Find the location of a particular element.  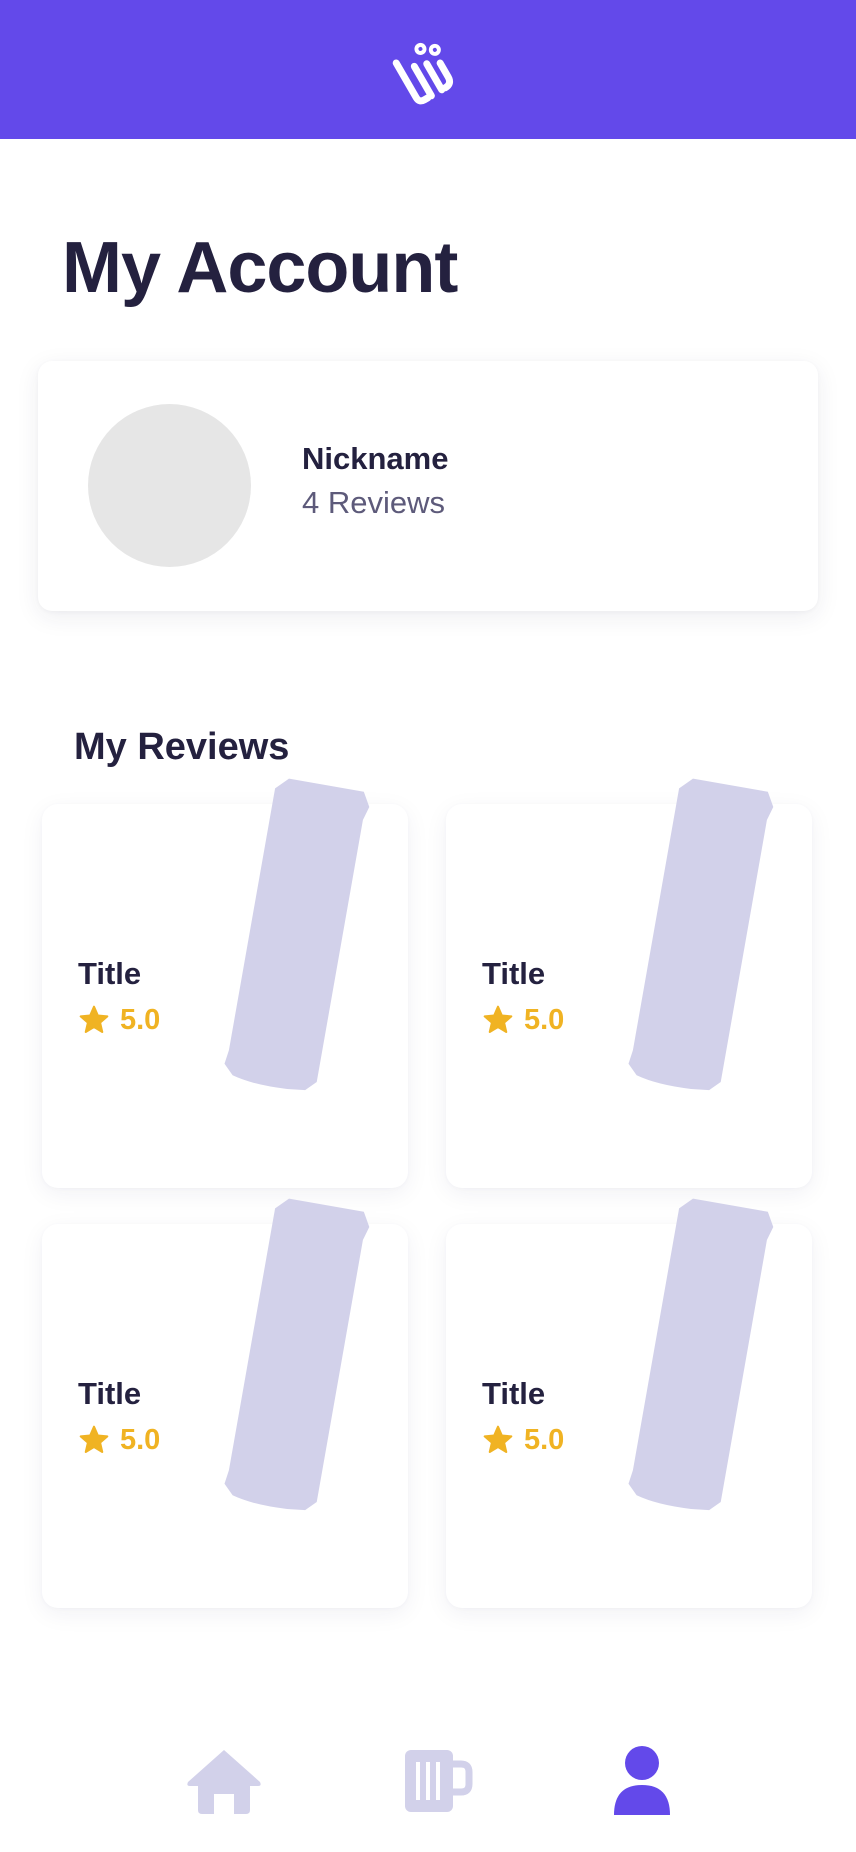

bottom-nav is located at coordinates (428, 1791).